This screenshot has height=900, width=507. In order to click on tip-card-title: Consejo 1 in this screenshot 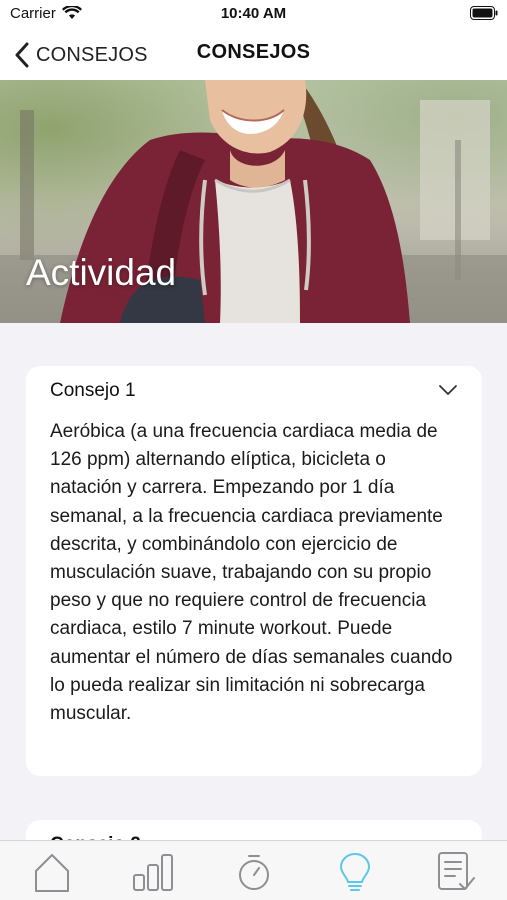, I will do `click(93, 390)`.